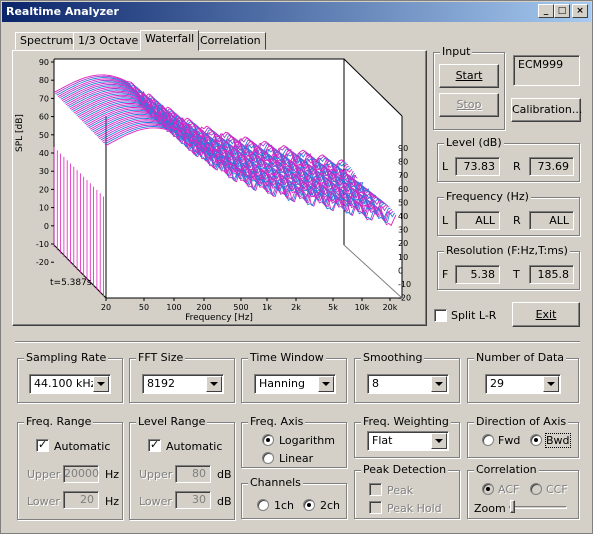 The width and height of the screenshot is (593, 534). I want to click on x-tick-label: 100, so click(173, 307).